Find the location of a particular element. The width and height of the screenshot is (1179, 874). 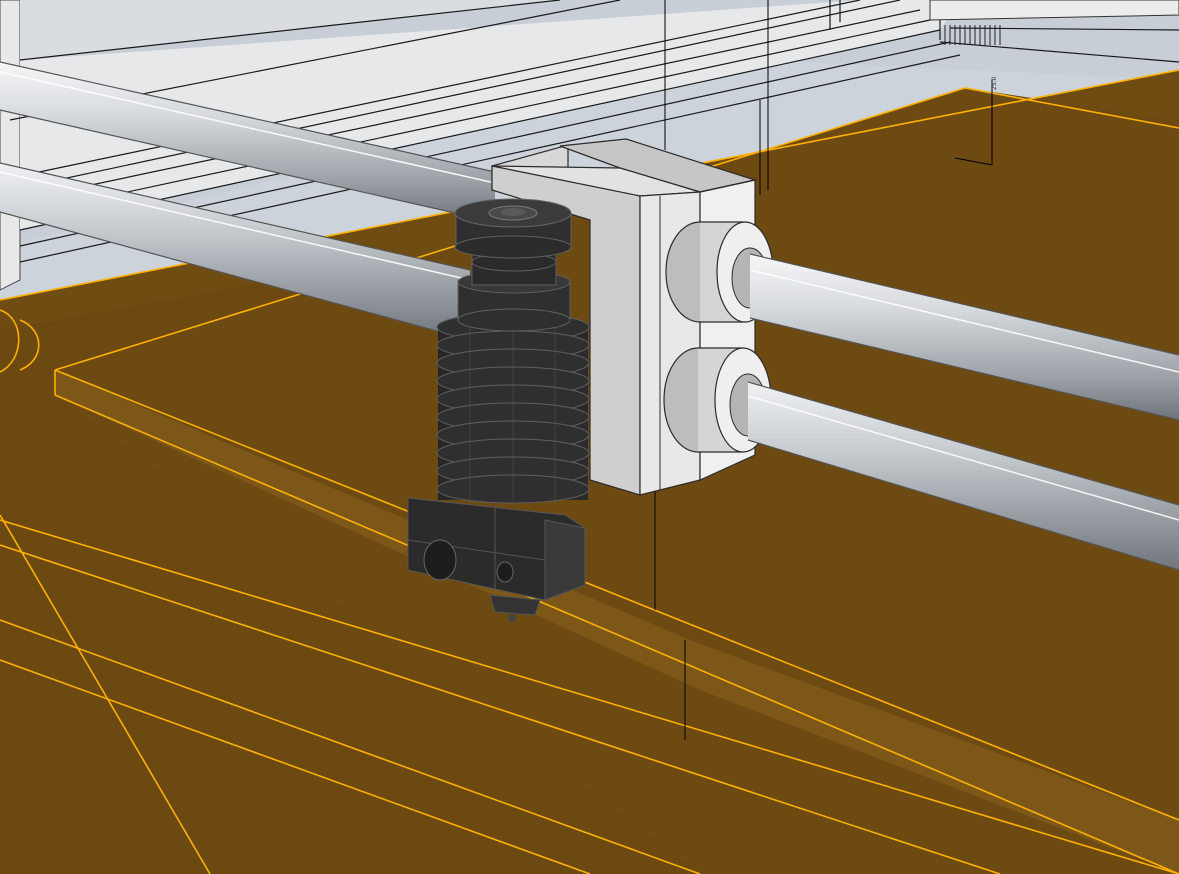

dimension-label: 25.0 is located at coordinates (994, 83).